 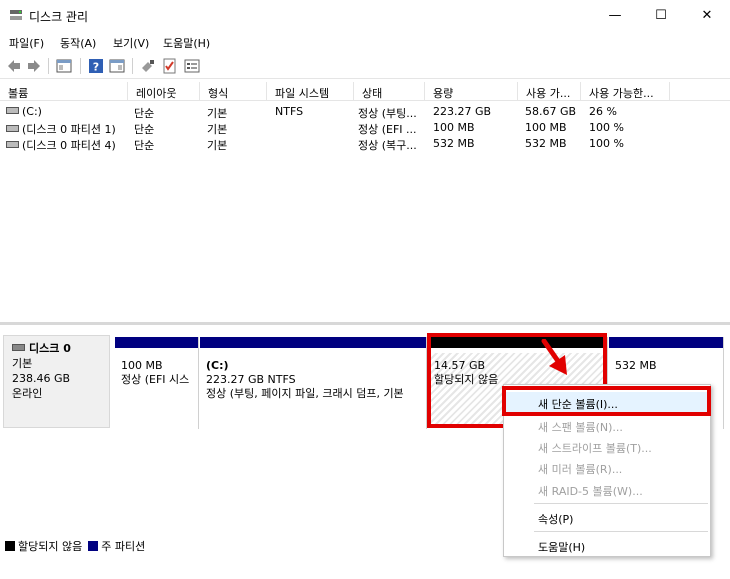 I want to click on menu-properties: 속성(P), so click(x=607, y=517).